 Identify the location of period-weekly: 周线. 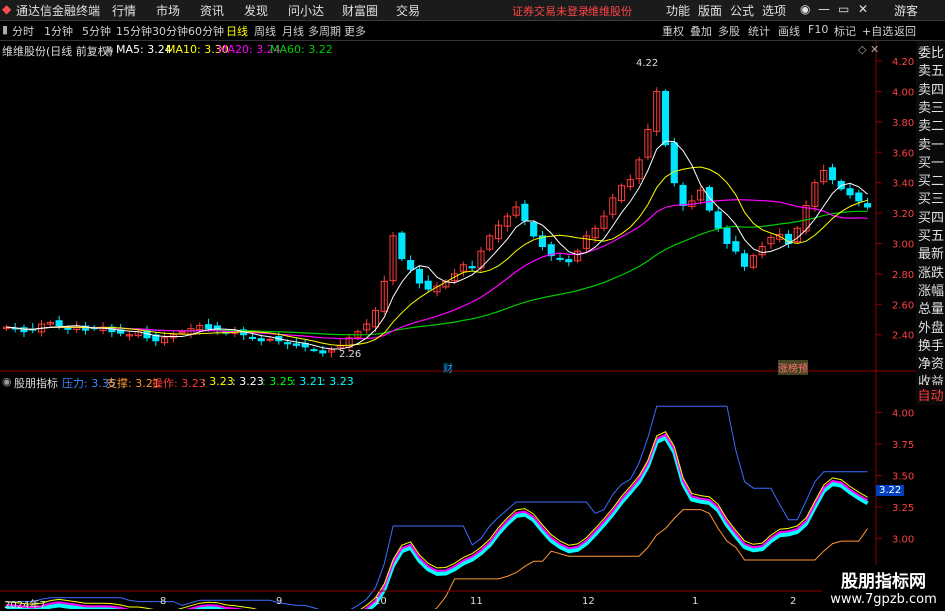
(265, 31).